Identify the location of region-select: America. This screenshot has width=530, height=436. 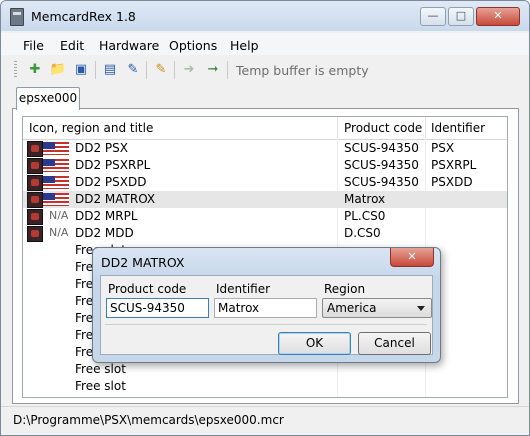
(377, 308).